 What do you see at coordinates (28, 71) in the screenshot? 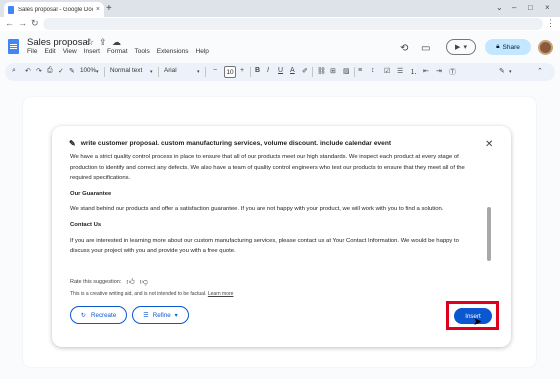
I see `undo-icon: ↶` at bounding box center [28, 71].